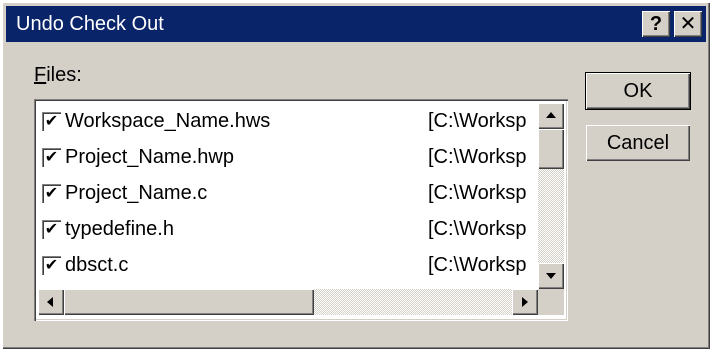 The width and height of the screenshot is (712, 351). I want to click on list-item: ✔ Project_Name.hwp [C:\Worksp, so click(288, 157).